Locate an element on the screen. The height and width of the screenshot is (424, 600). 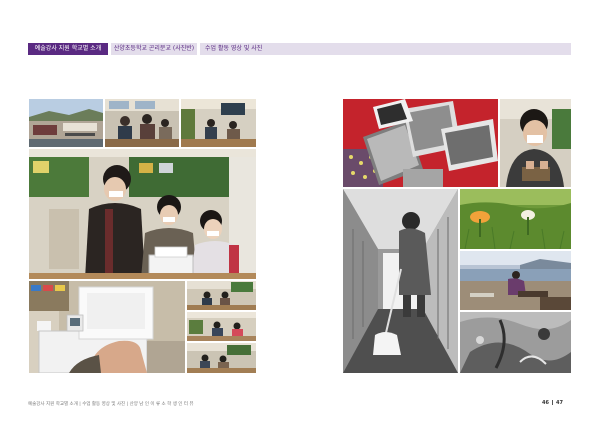
page-numbers: 46 47 is located at coordinates (552, 403).